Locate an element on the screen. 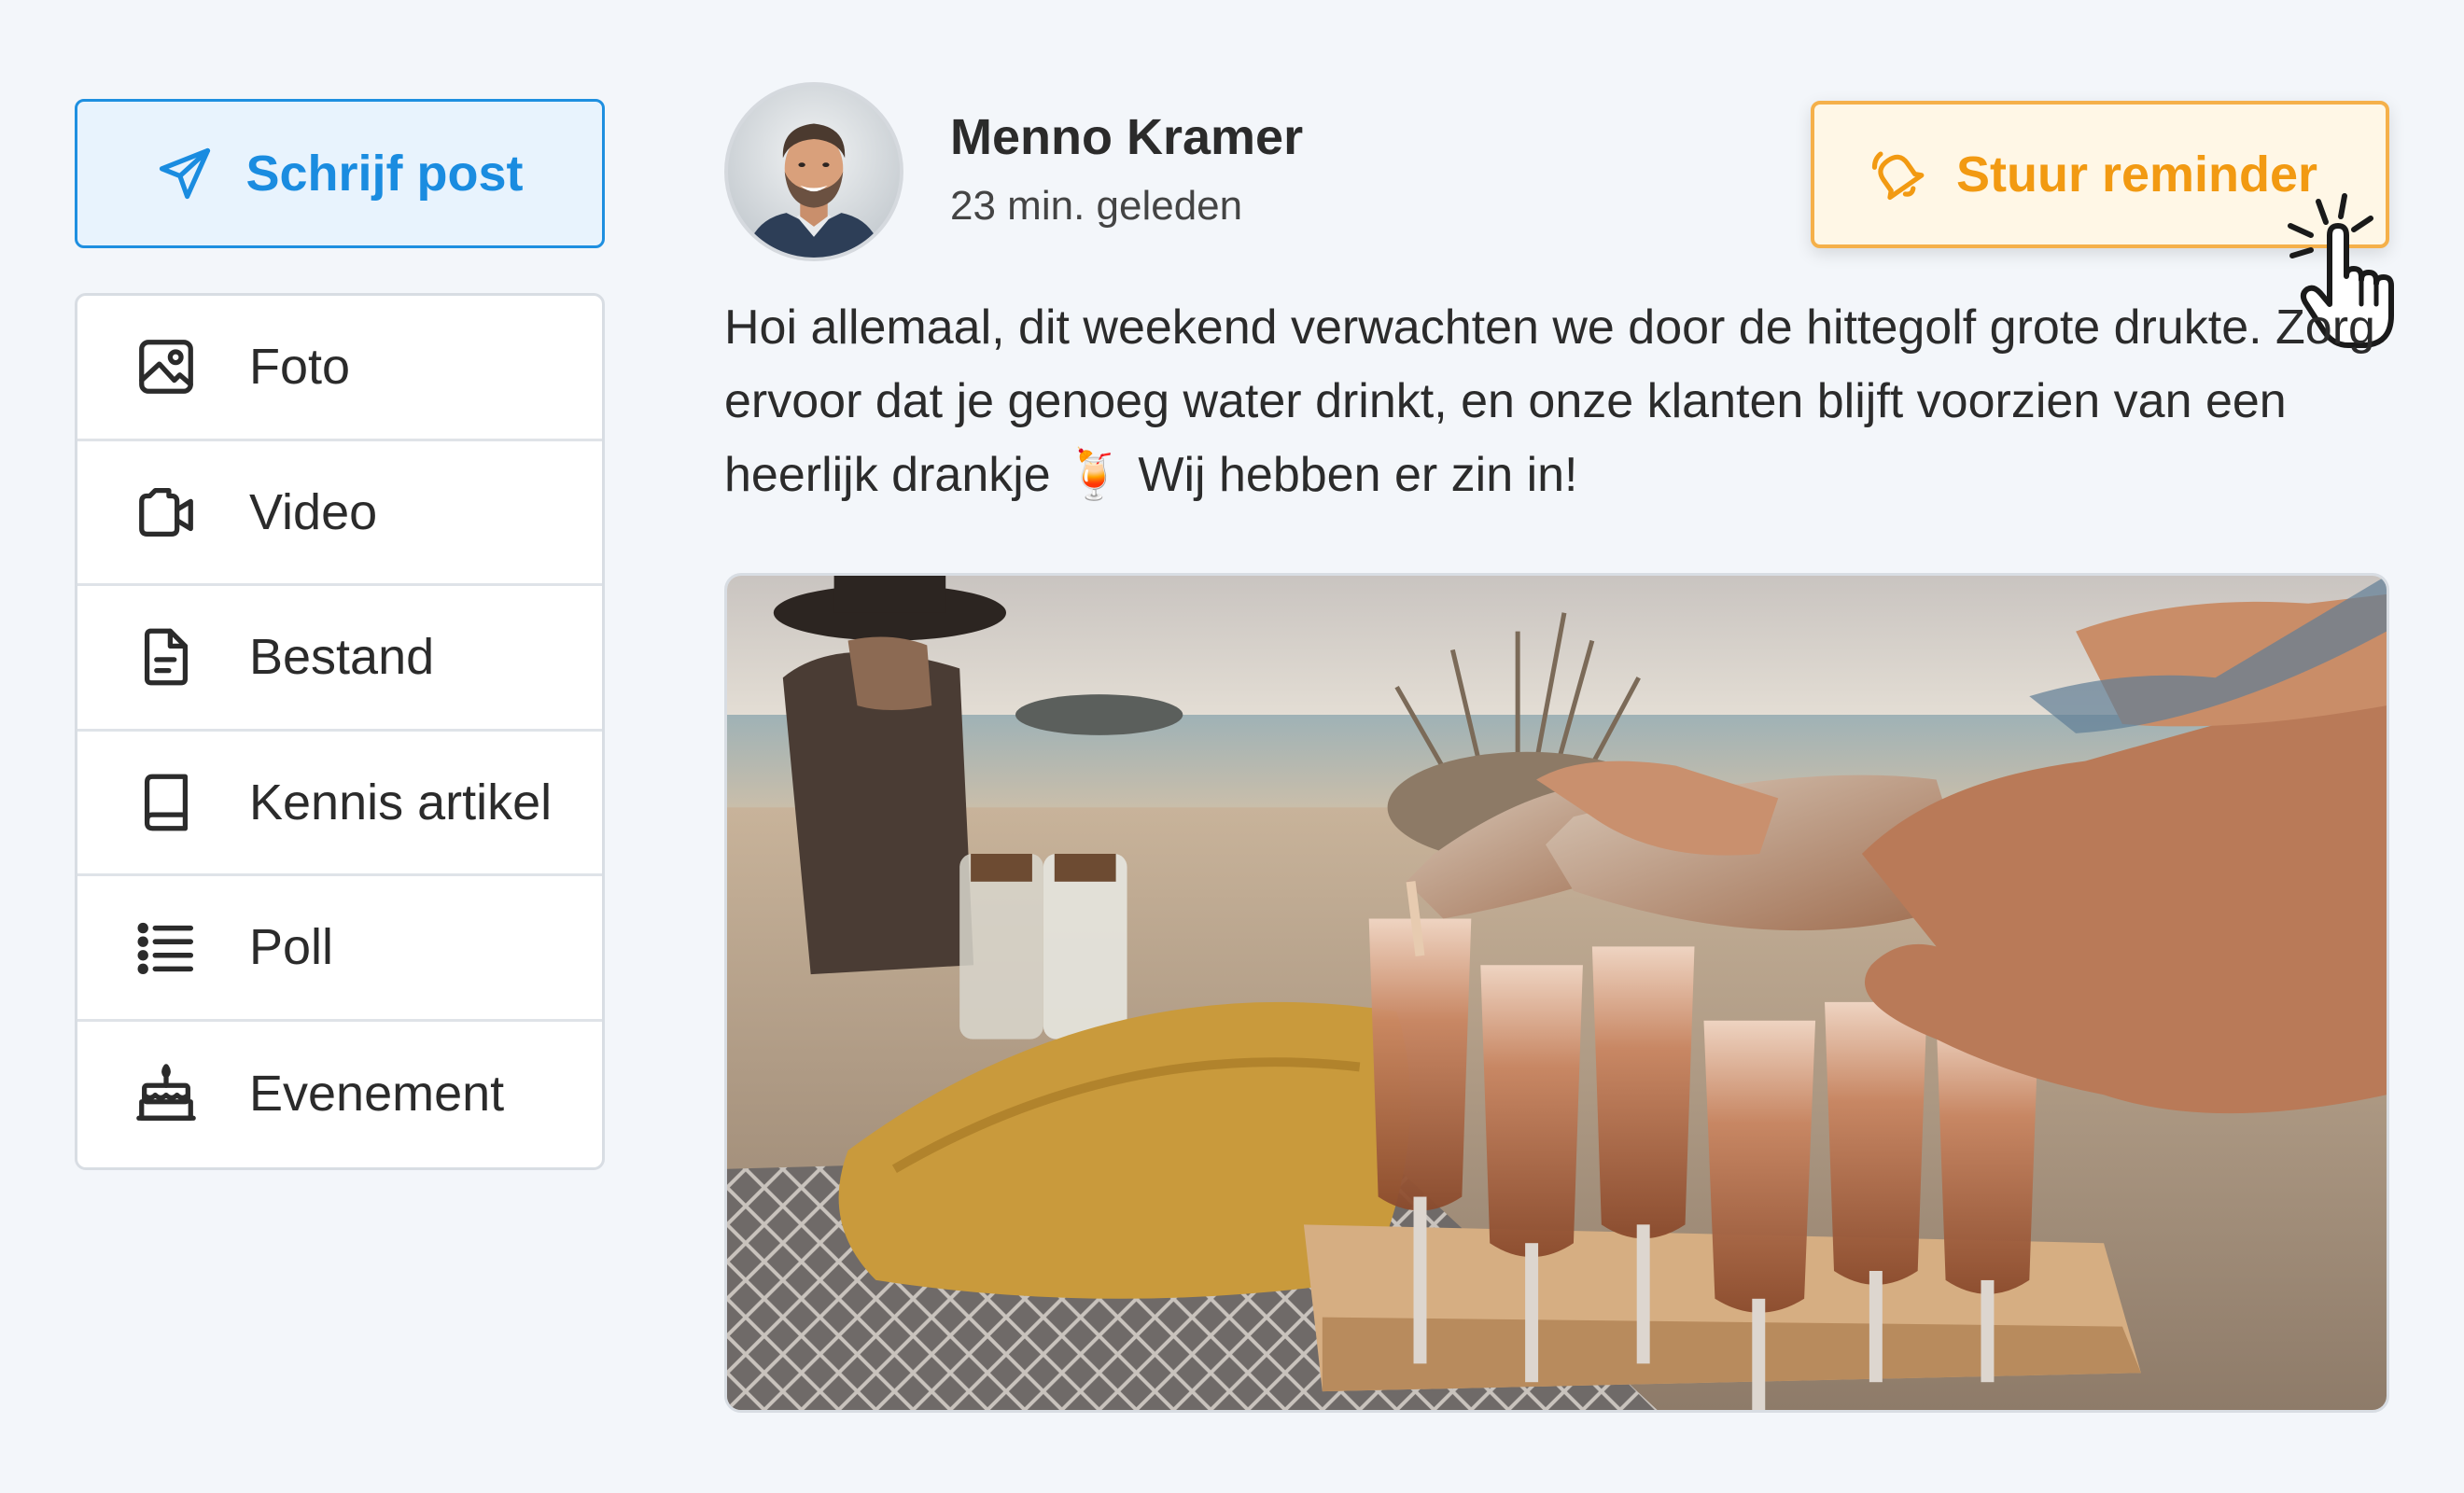 This screenshot has height=1493, width=2464. cake-icon is located at coordinates (166, 1094).